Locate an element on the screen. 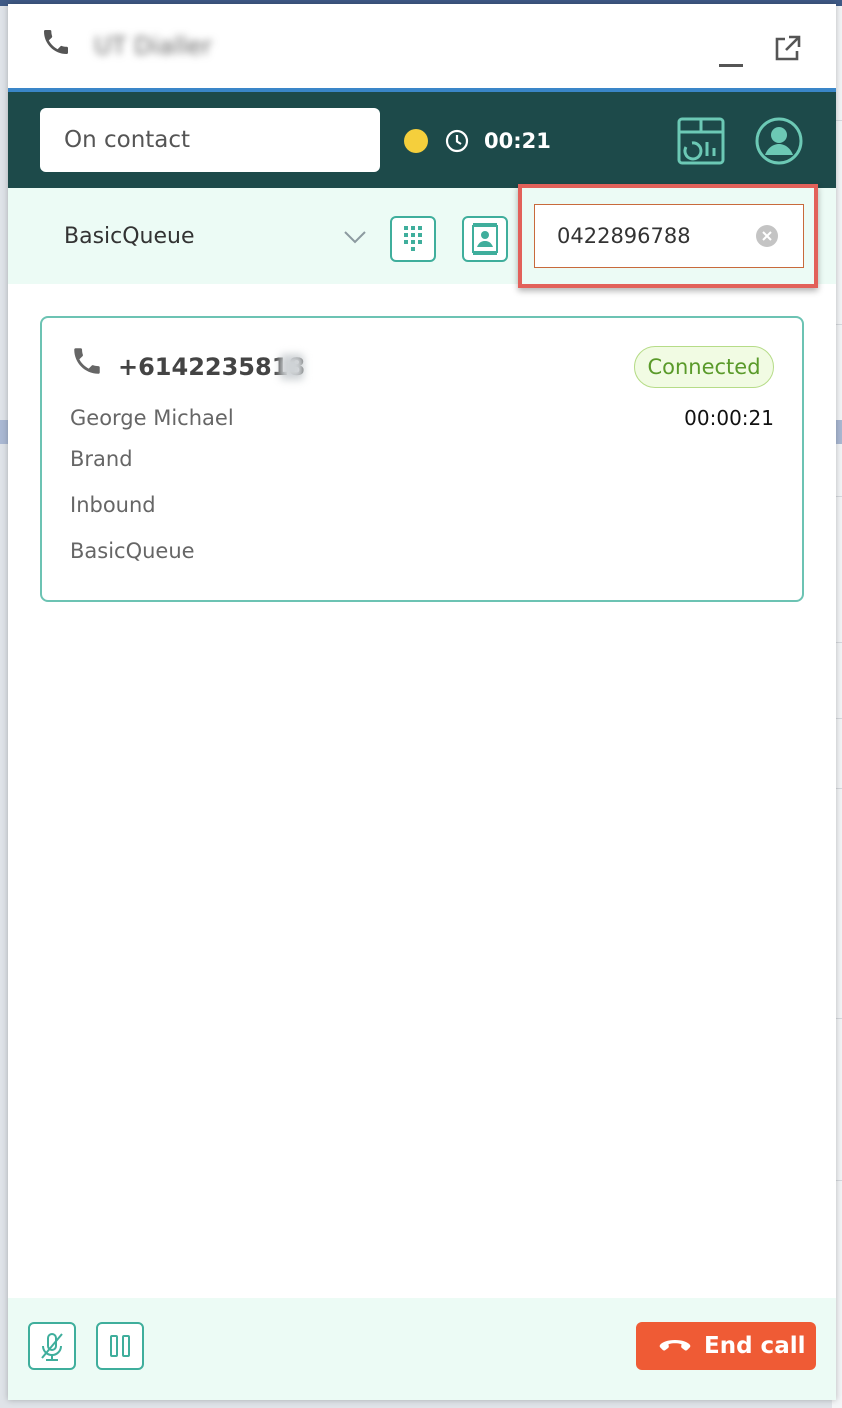  call-controls-footer: End call is located at coordinates (422, 1349).